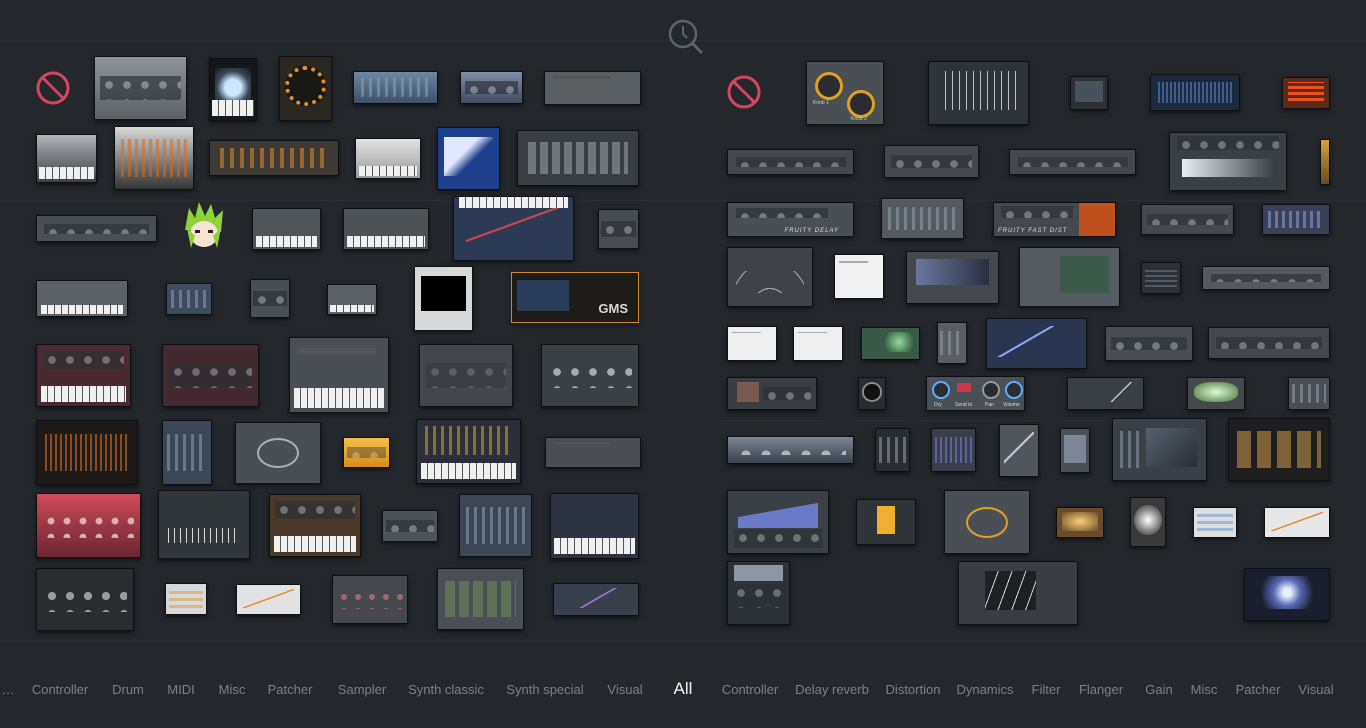  I want to click on magnifier-icon, so click(686, 37).